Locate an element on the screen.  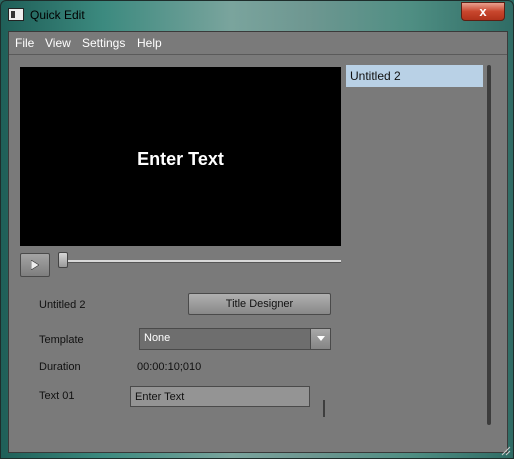
text-01-label: Text 01 is located at coordinates (57, 396).